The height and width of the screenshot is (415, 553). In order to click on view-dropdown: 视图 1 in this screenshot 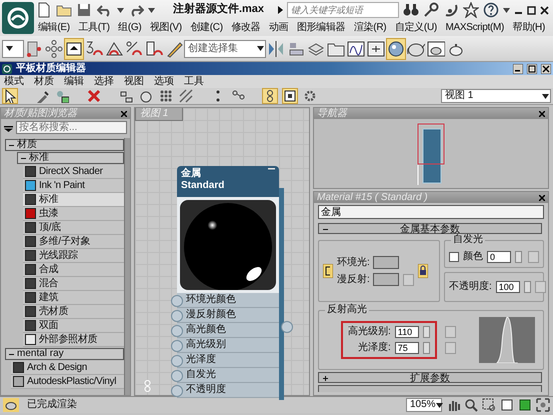, I will do `click(496, 96)`.